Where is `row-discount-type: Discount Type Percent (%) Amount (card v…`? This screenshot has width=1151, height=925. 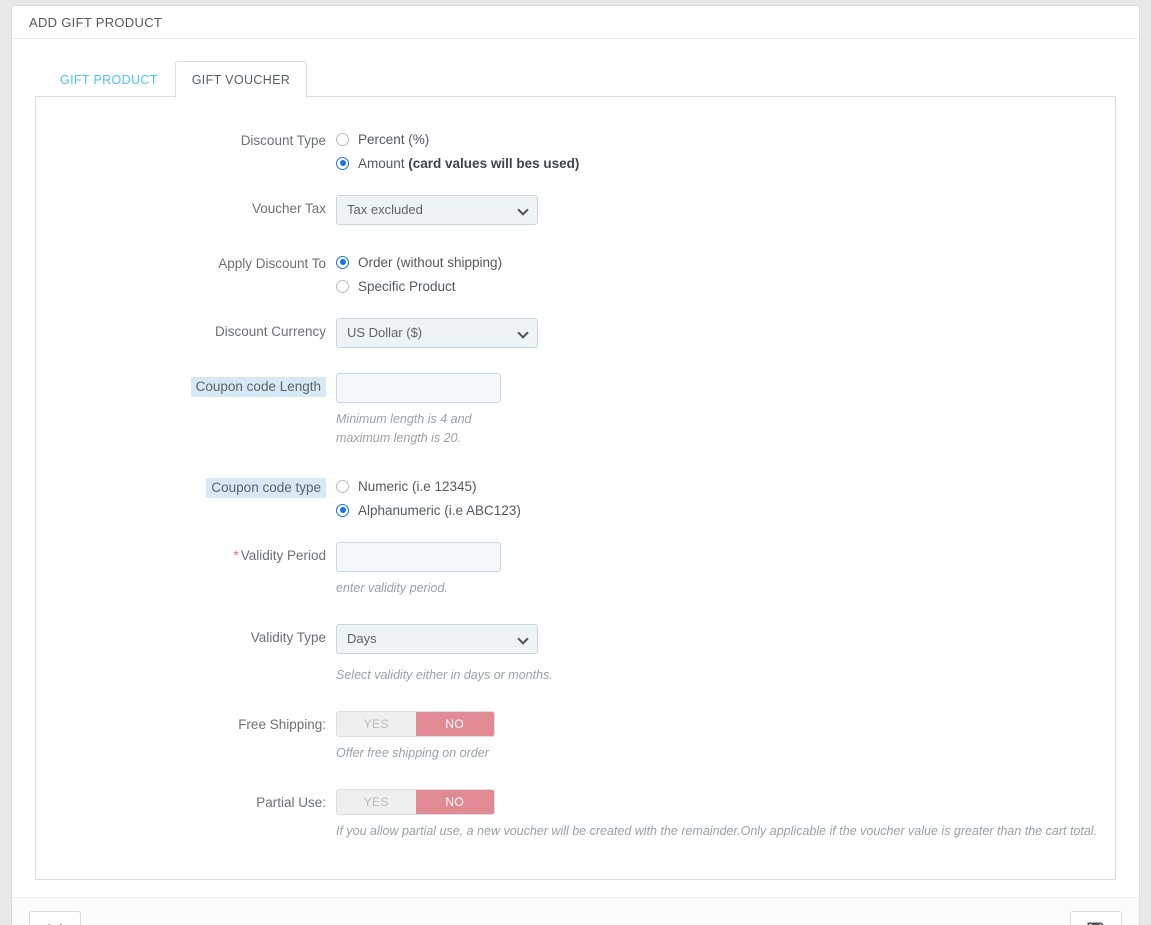
row-discount-type: Discount Type Percent (%) Amount (card v… is located at coordinates (575, 151).